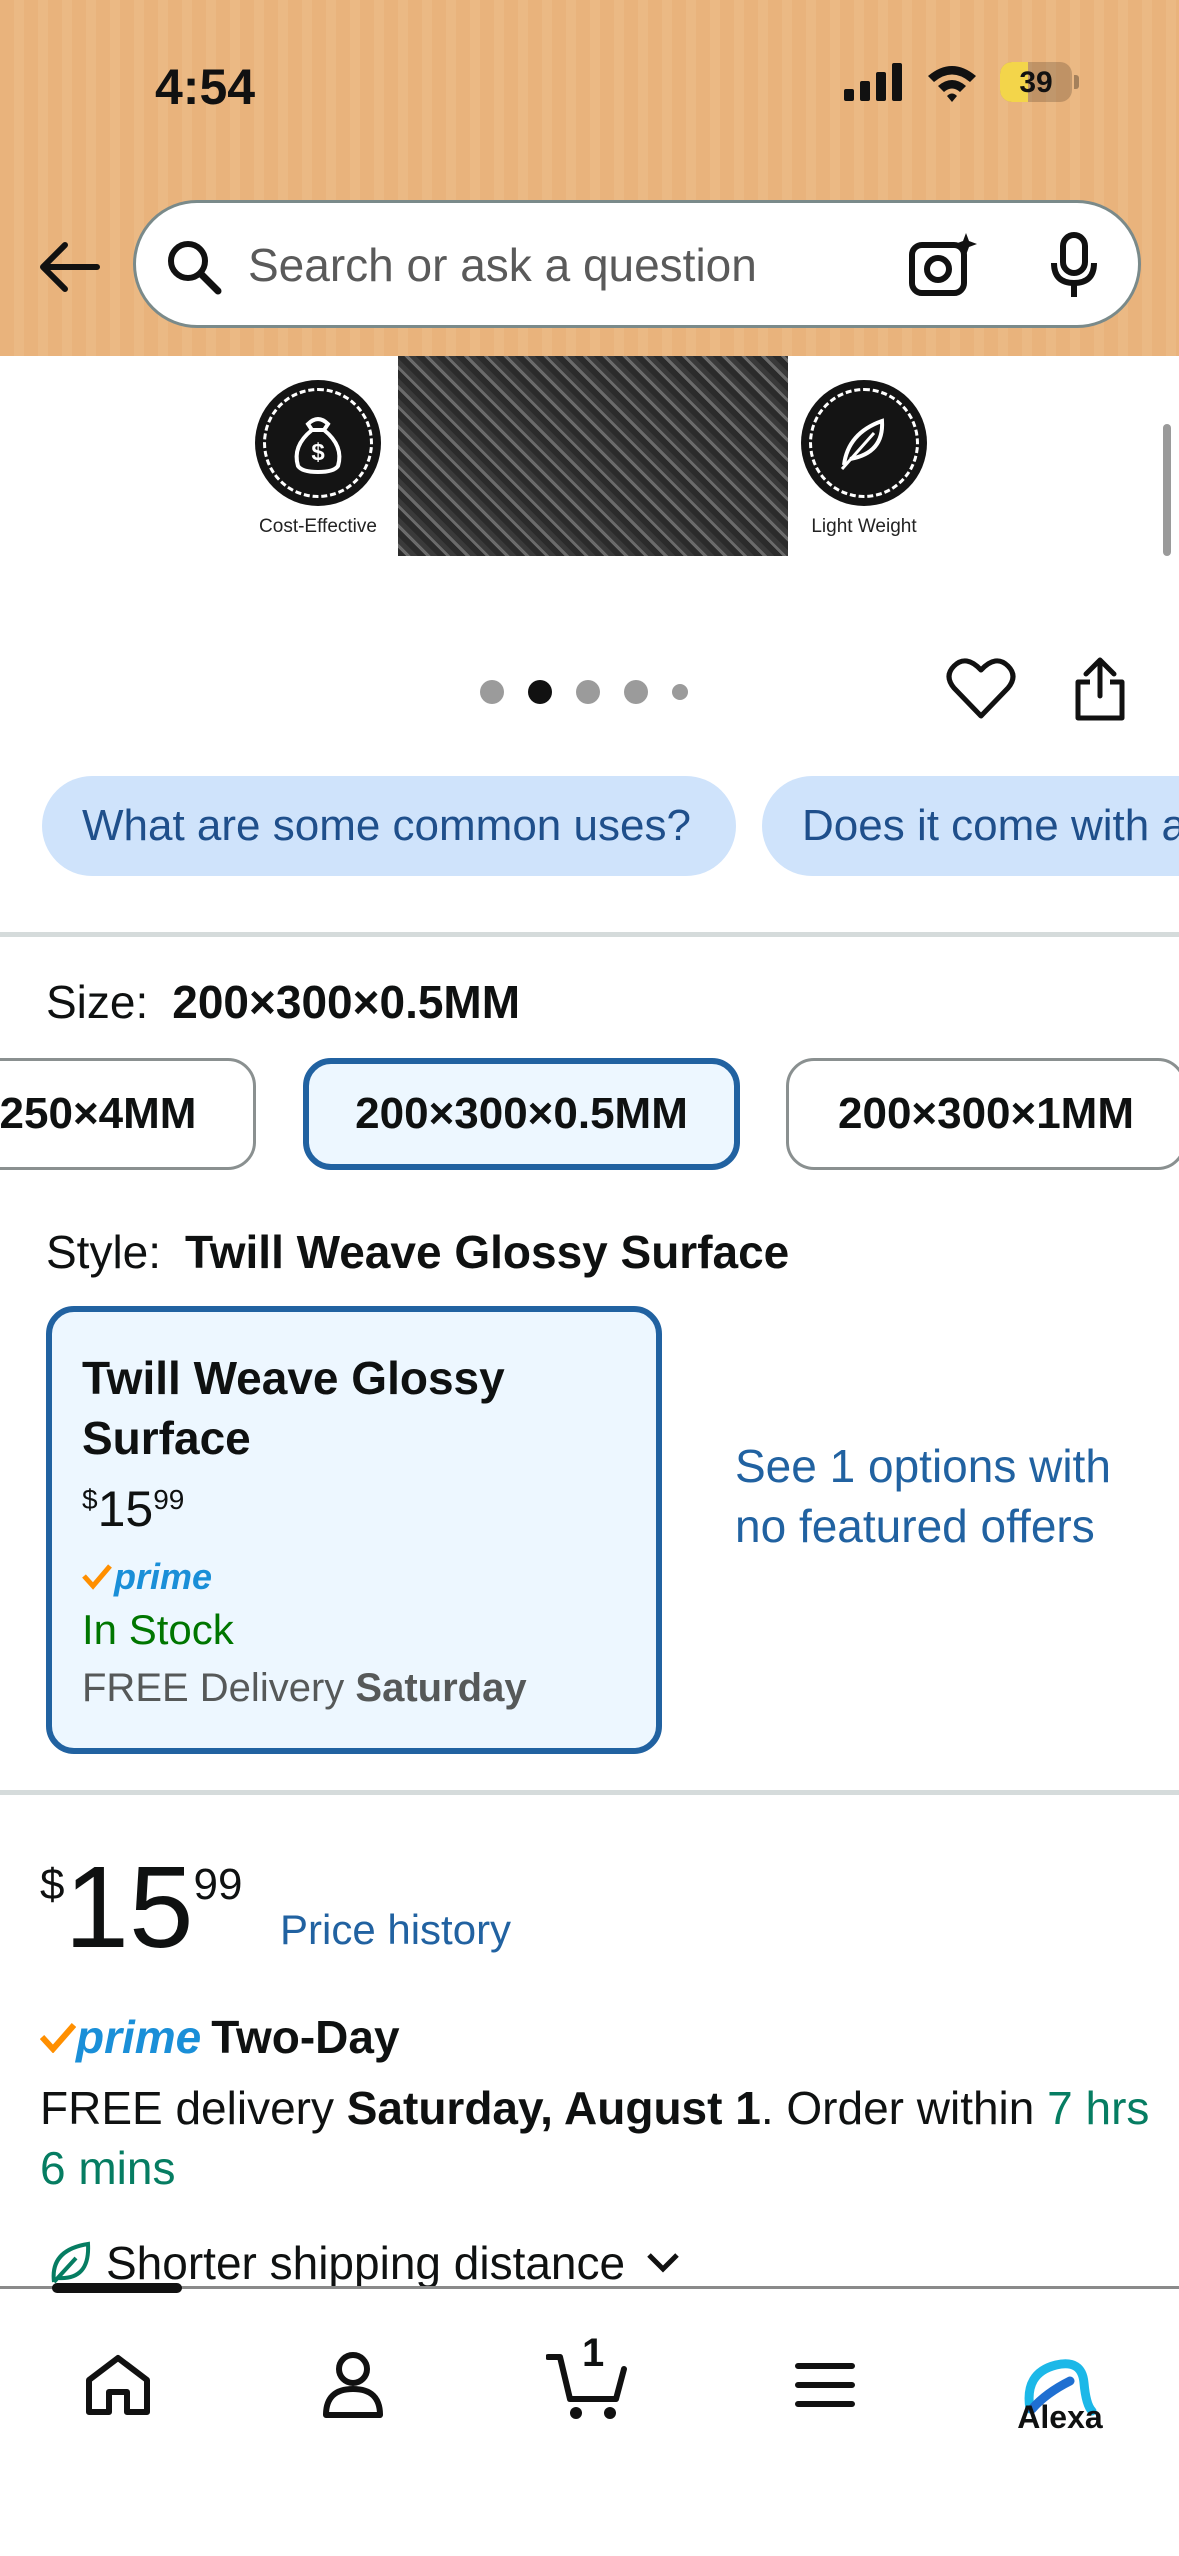 This screenshot has width=1179, height=2556. I want to click on question-chip: Does it come with a, so click(970, 826).